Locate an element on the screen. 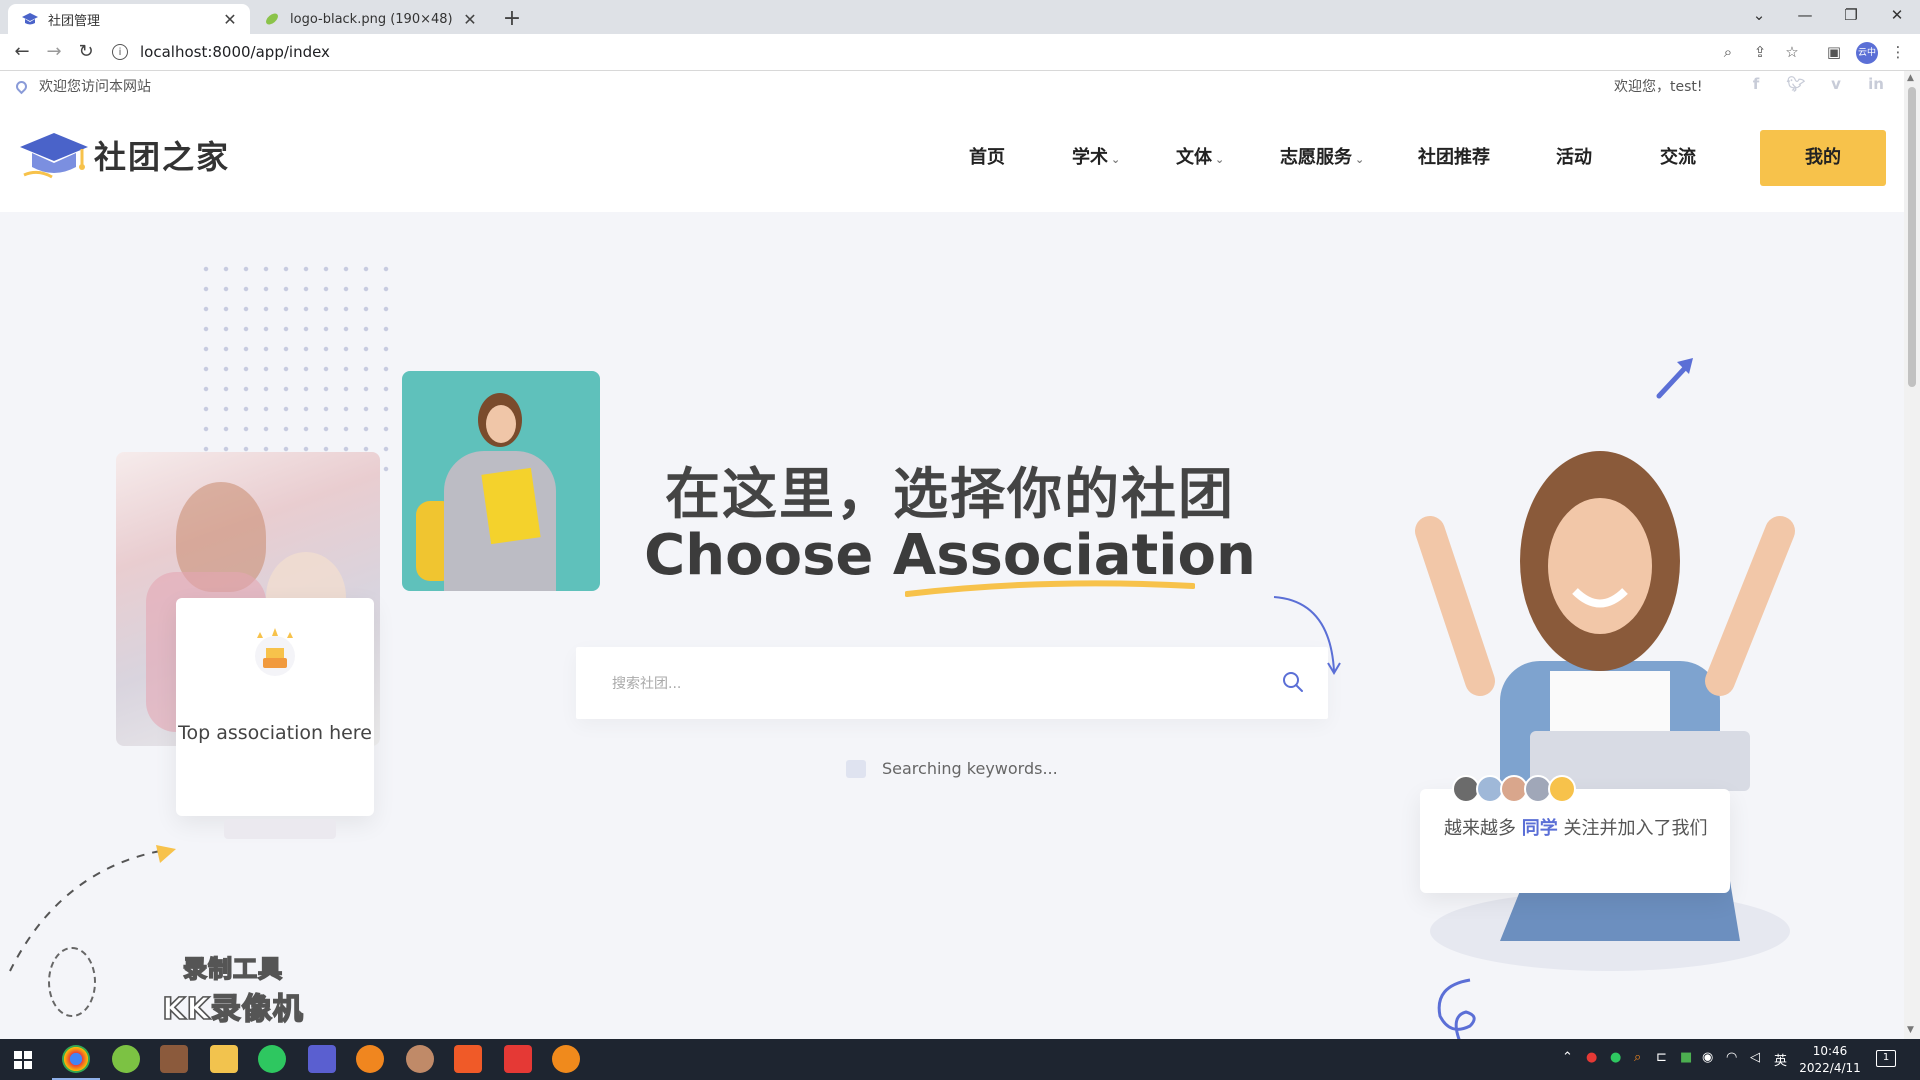 This screenshot has width=1920, height=1080. top-card-text: Top association here is located at coordinates (275, 733).